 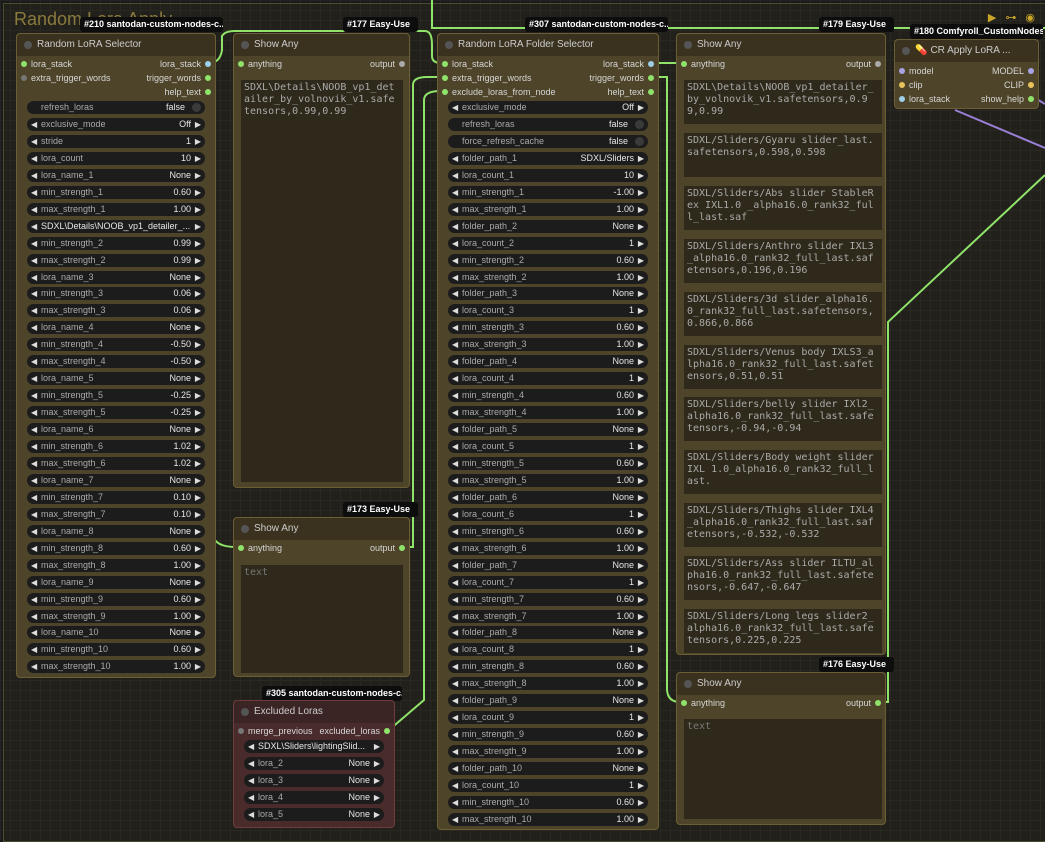 I want to click on widget-number: ◀ ▶ max_strength_1 1.00, so click(x=116, y=209).